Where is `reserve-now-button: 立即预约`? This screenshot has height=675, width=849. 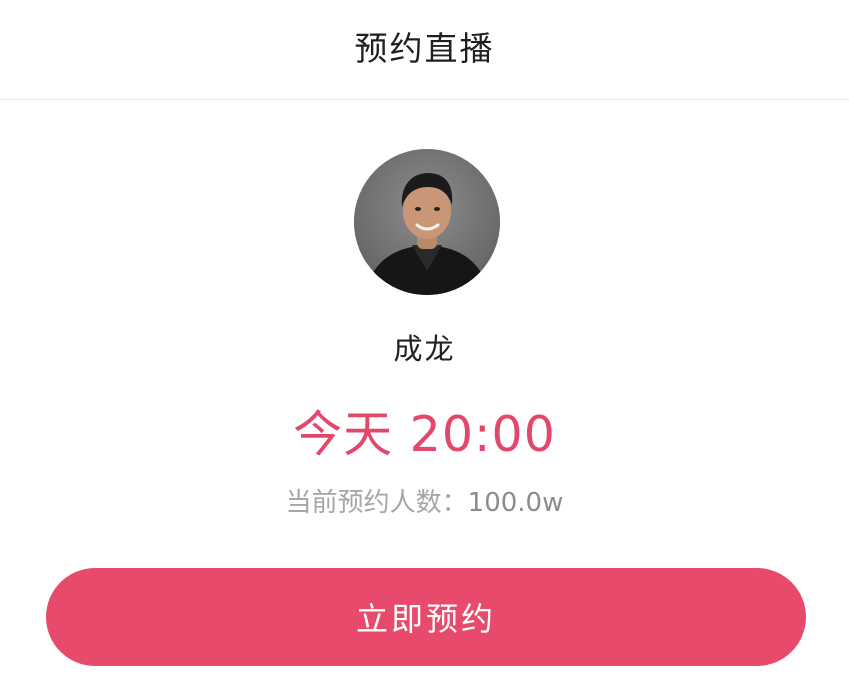
reserve-now-button: 立即预约 is located at coordinates (426, 617).